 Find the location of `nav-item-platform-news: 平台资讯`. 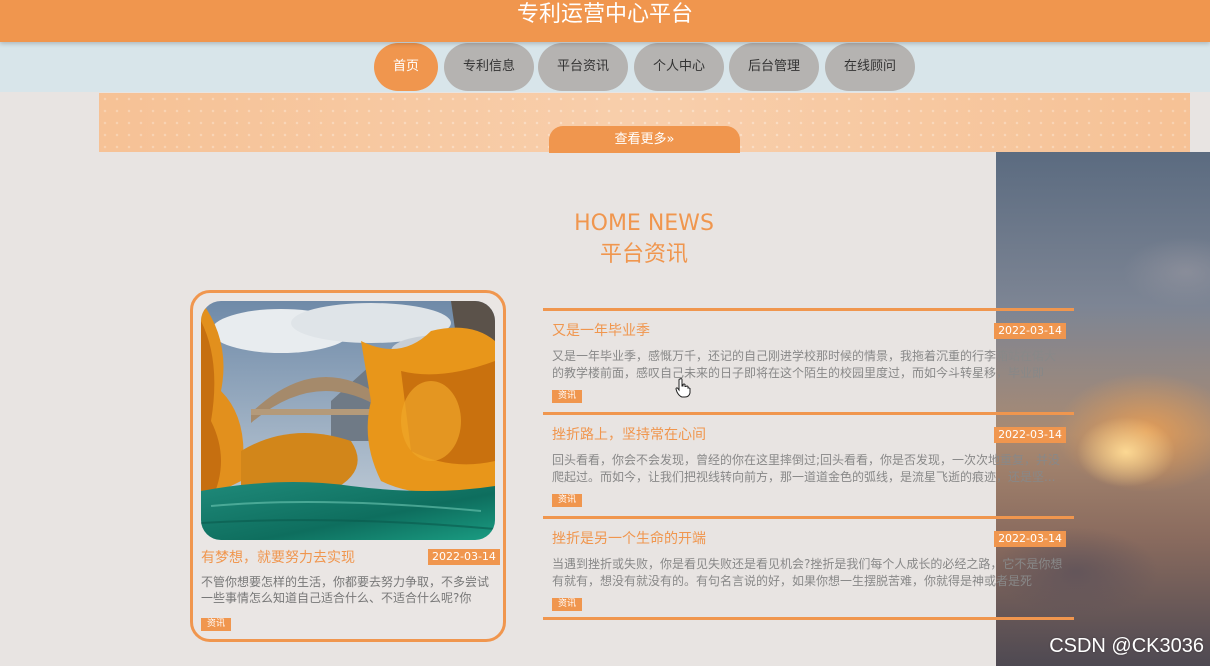

nav-item-platform-news: 平台资讯 is located at coordinates (583, 67).